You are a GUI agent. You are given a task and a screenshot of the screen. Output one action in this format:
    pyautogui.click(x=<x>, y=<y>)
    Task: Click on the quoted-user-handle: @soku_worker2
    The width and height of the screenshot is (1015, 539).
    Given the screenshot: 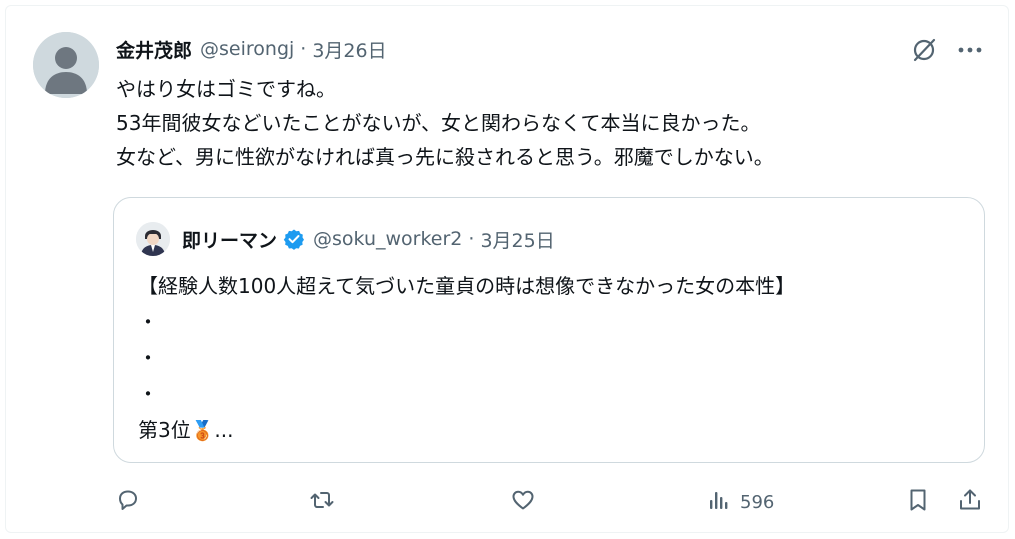 What is the action you would take?
    pyautogui.click(x=387, y=239)
    